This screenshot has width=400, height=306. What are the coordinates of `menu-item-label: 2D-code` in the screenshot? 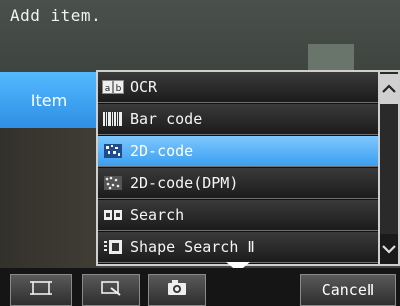 It's located at (162, 151).